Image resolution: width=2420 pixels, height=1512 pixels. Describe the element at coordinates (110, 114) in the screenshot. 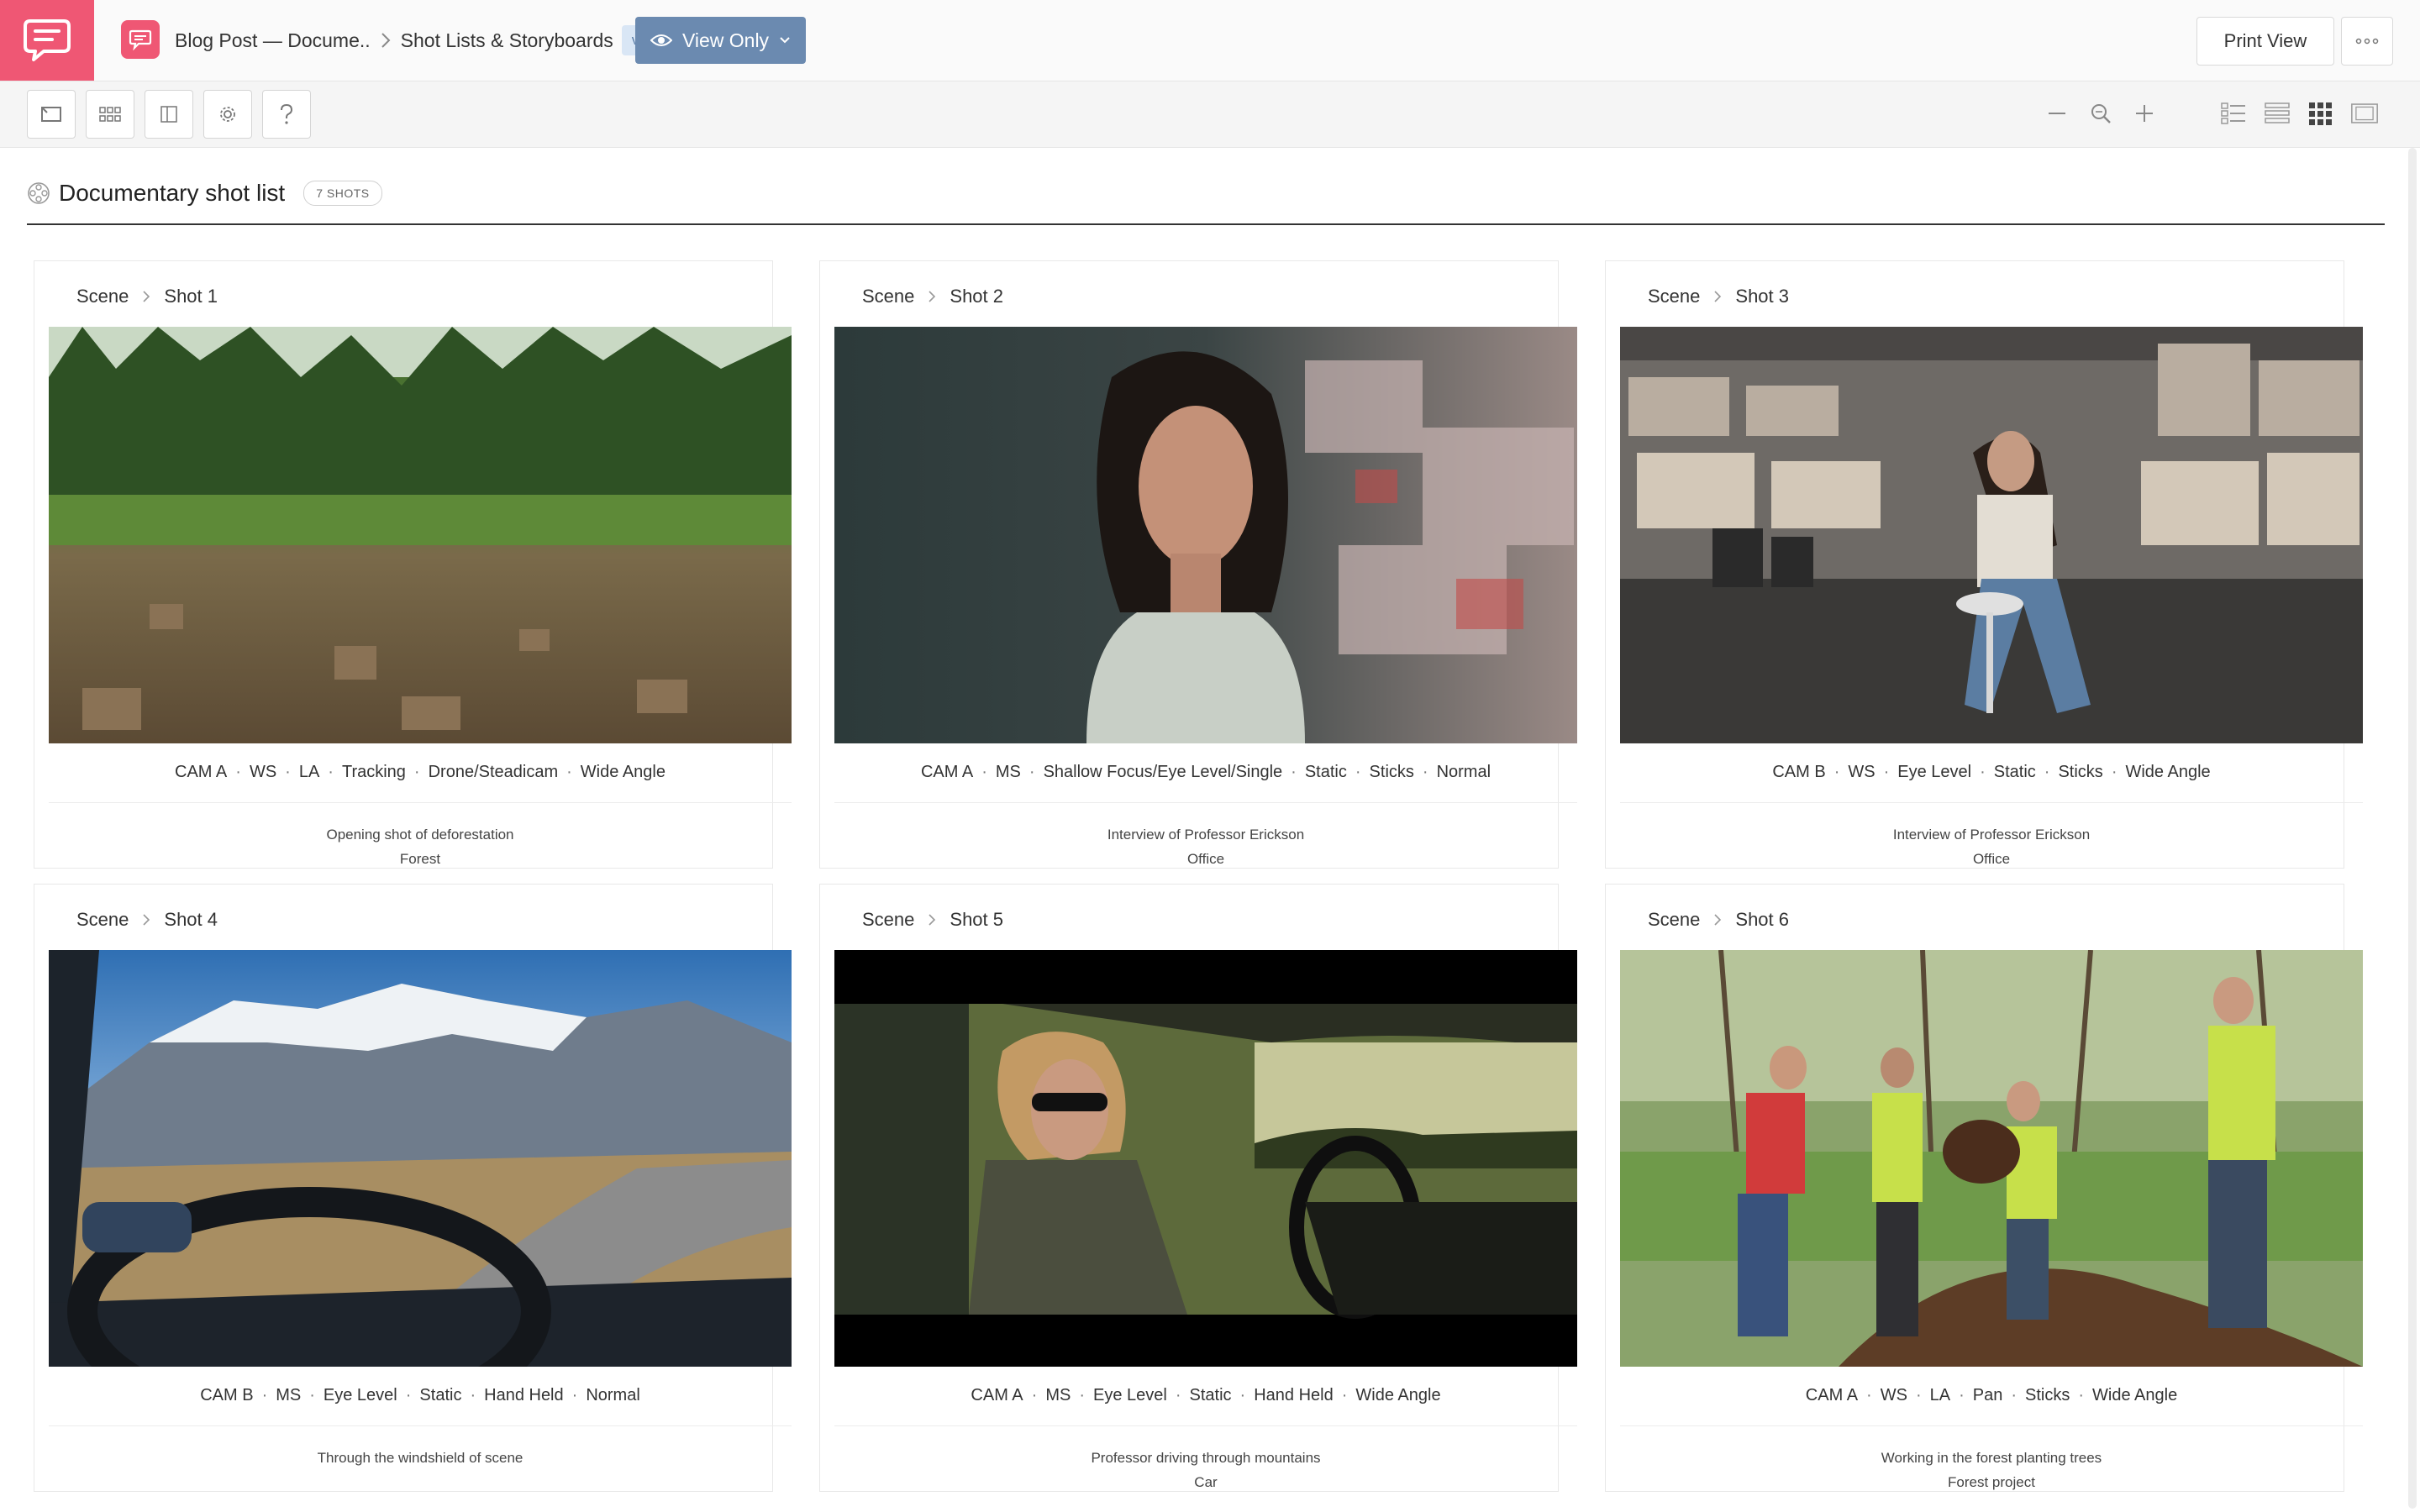

I see `grid-button` at that location.